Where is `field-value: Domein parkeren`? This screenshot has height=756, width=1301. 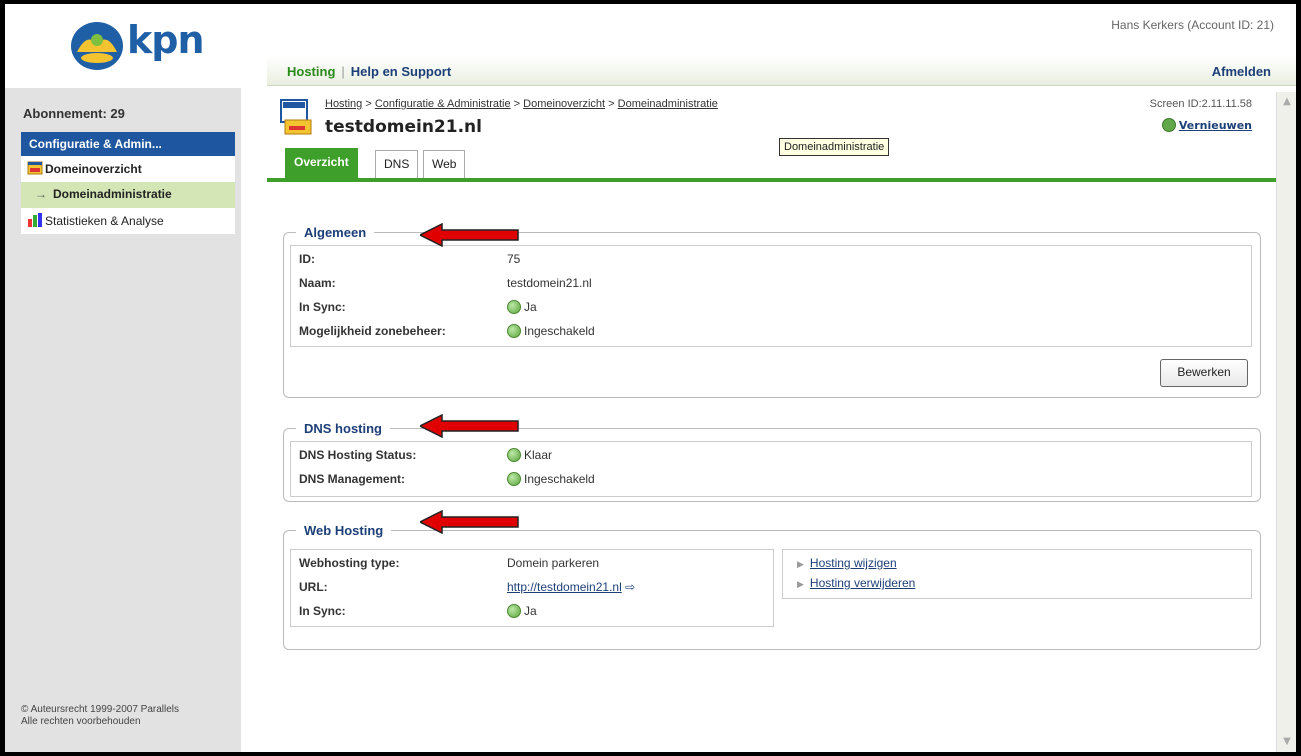
field-value: Domein parkeren is located at coordinates (553, 563).